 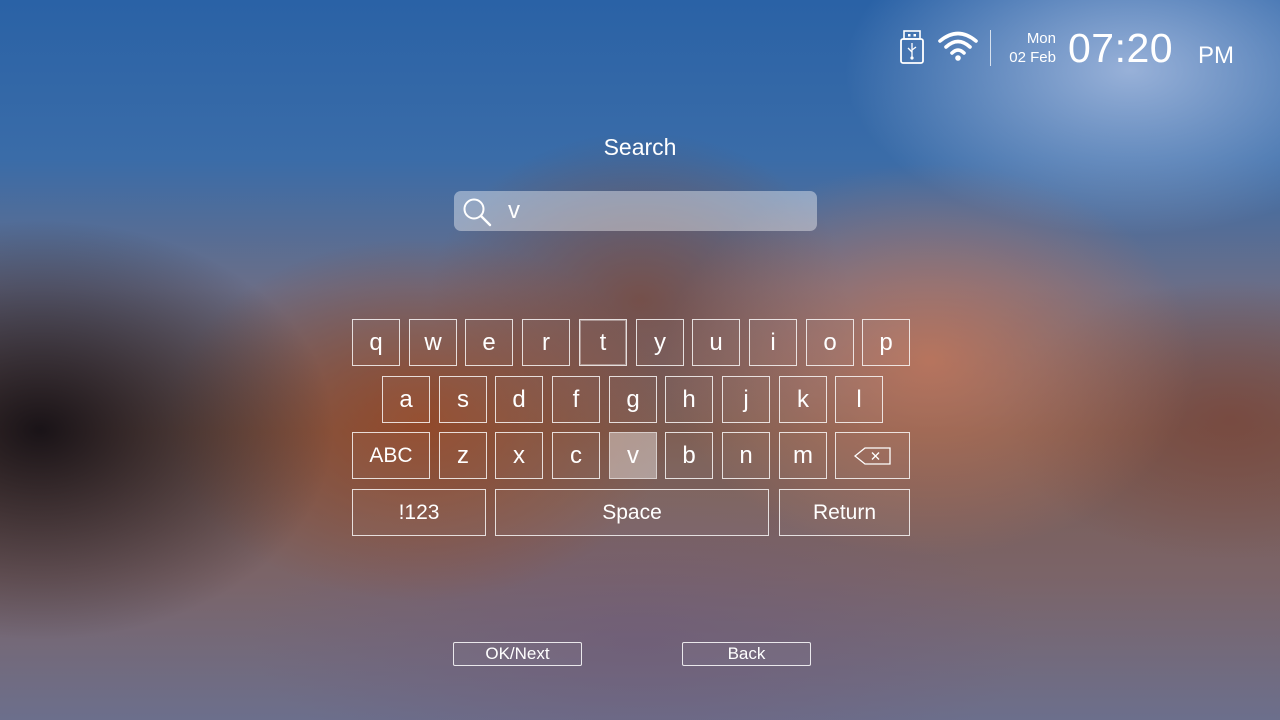 I want to click on key-symbols: !123, so click(x=419, y=512).